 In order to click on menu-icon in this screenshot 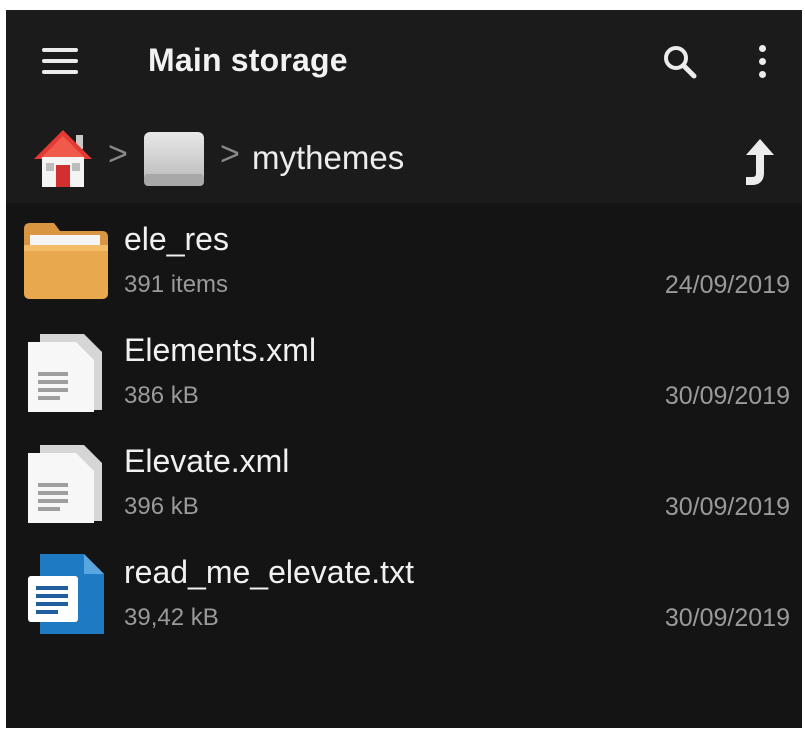, I will do `click(60, 61)`.